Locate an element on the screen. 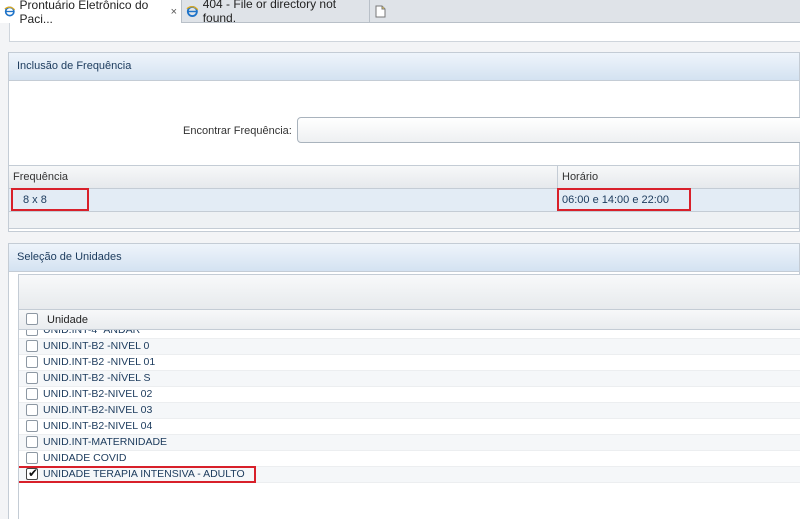  unit-label: UNID.INT-B2 -NÍVEL S is located at coordinates (97, 378).